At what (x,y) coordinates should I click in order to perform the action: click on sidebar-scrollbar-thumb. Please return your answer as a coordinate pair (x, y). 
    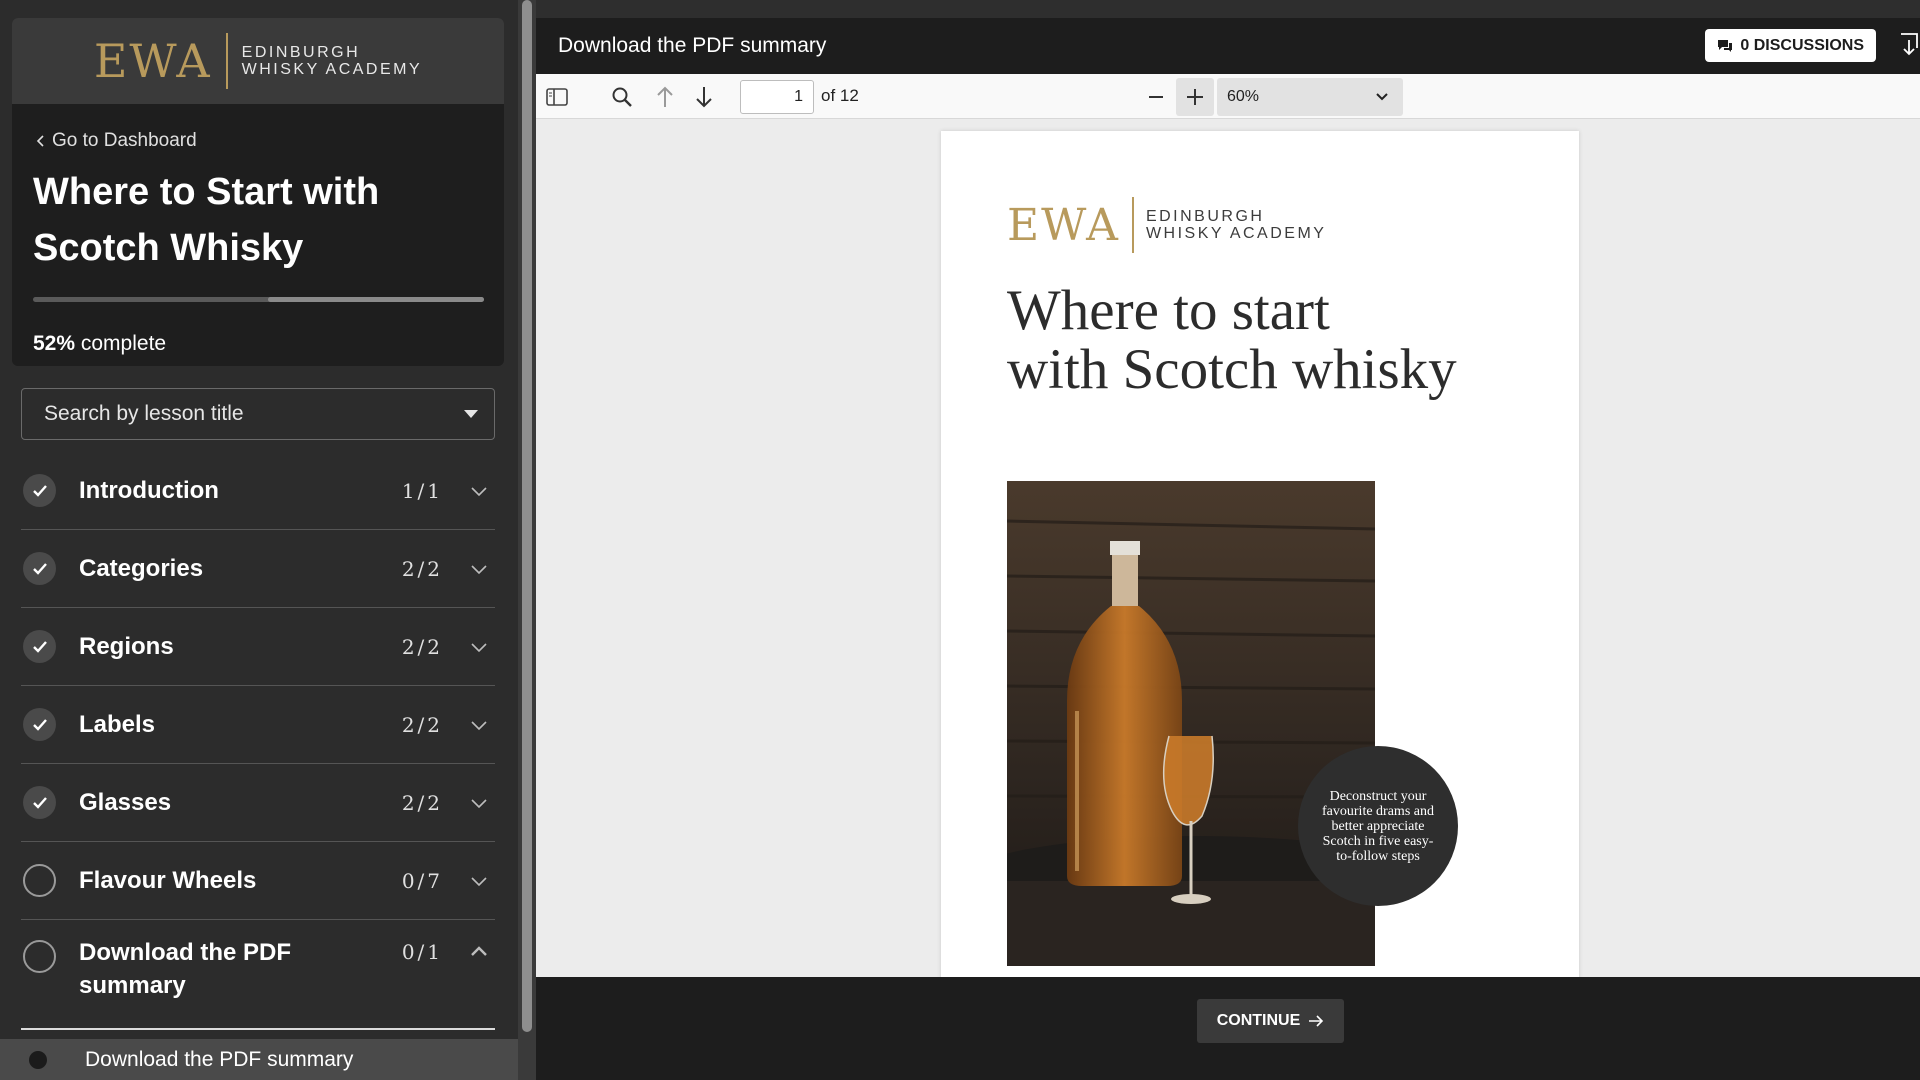
    Looking at the image, I should click on (527, 516).